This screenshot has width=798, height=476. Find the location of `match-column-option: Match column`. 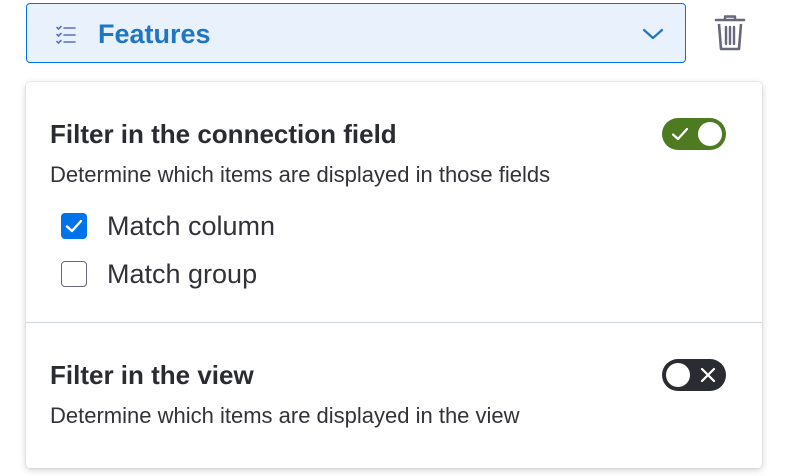

match-column-option: Match column is located at coordinates (201, 226).